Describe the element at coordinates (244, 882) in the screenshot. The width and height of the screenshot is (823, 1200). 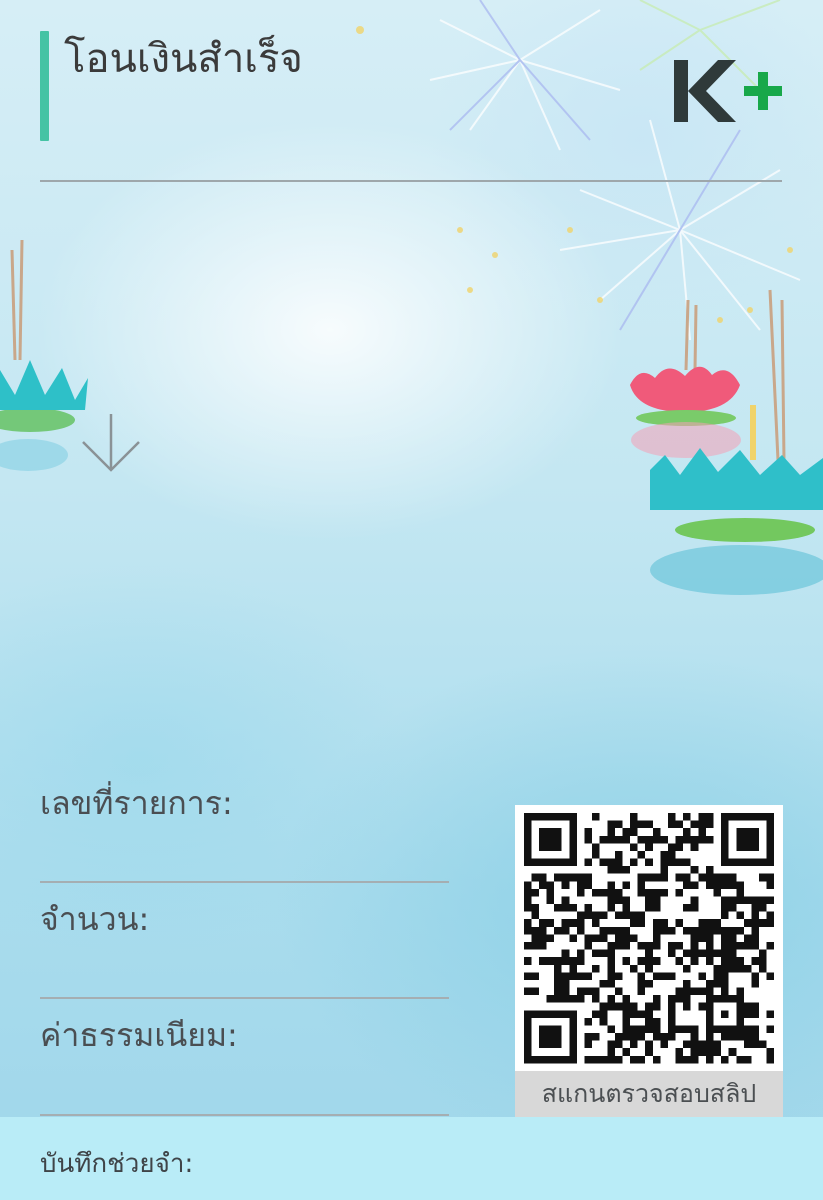
I see `transaction-number-divider` at that location.